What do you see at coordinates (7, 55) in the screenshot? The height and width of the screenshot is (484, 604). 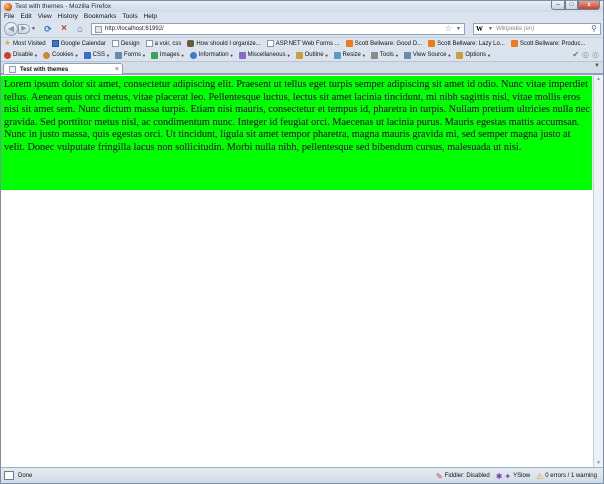 I see `disable-icon` at bounding box center [7, 55].